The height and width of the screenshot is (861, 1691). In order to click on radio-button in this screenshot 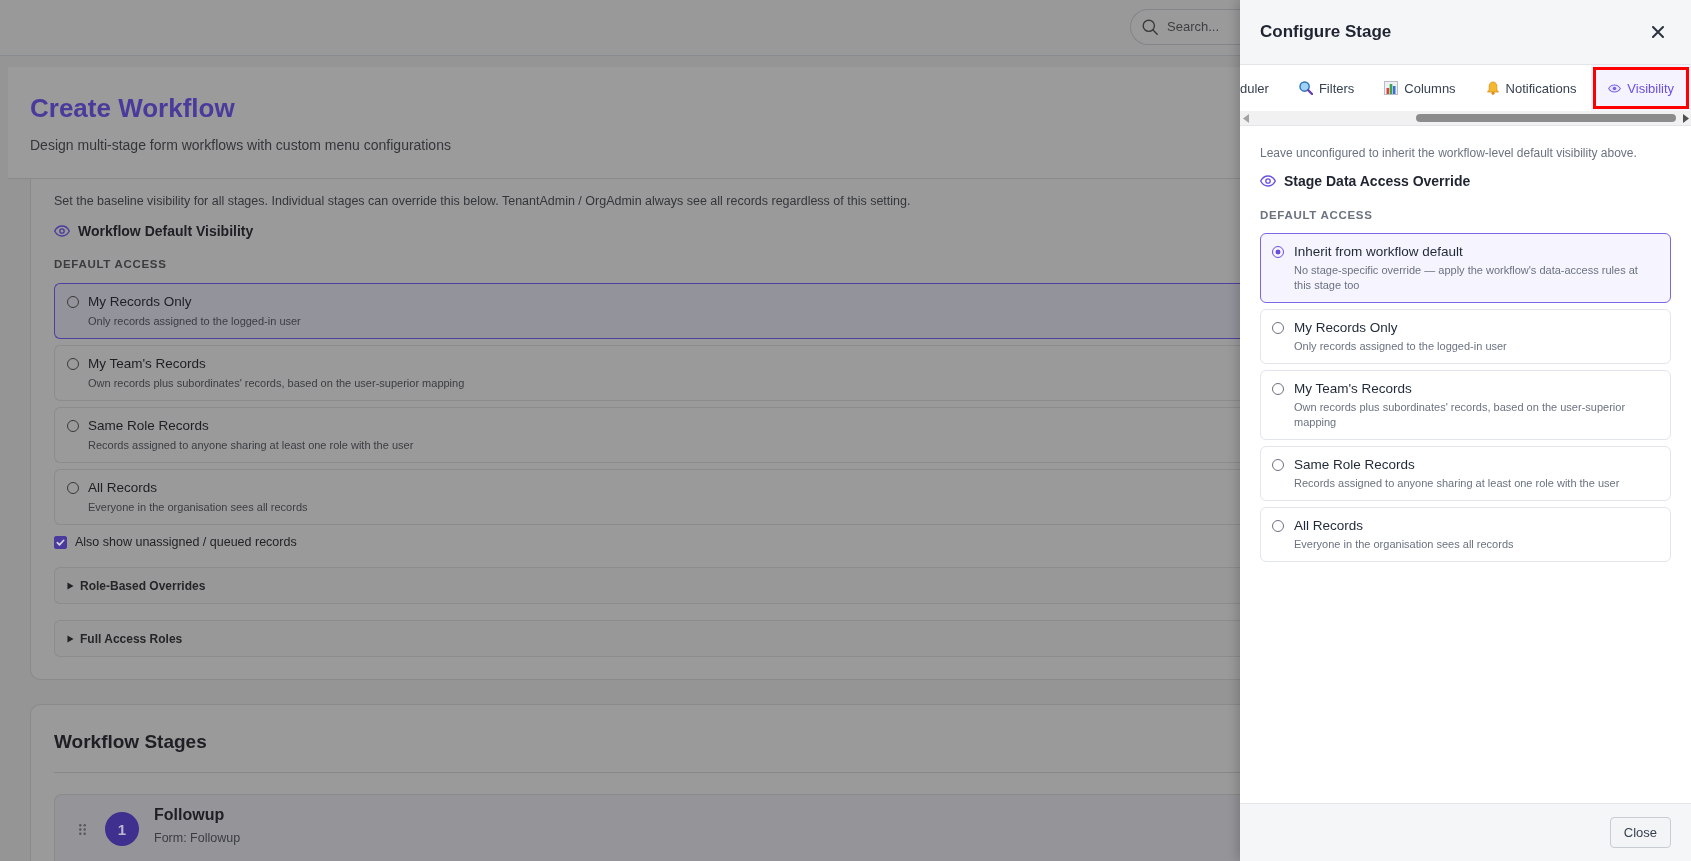, I will do `click(1278, 252)`.